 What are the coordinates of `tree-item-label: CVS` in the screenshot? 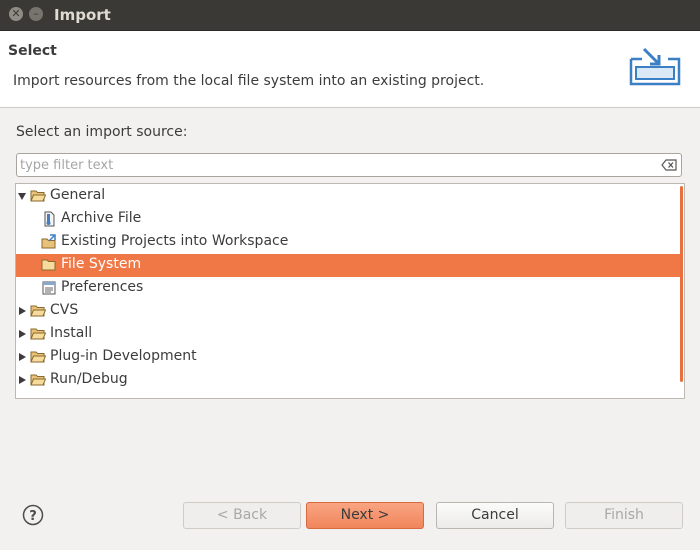 It's located at (64, 310).